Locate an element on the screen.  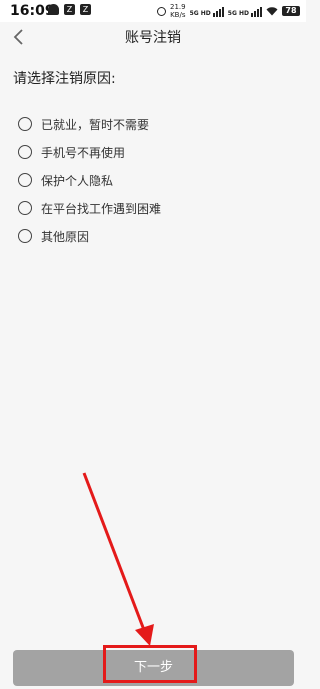
annotation-arrow-icon is located at coordinates (118, 559).